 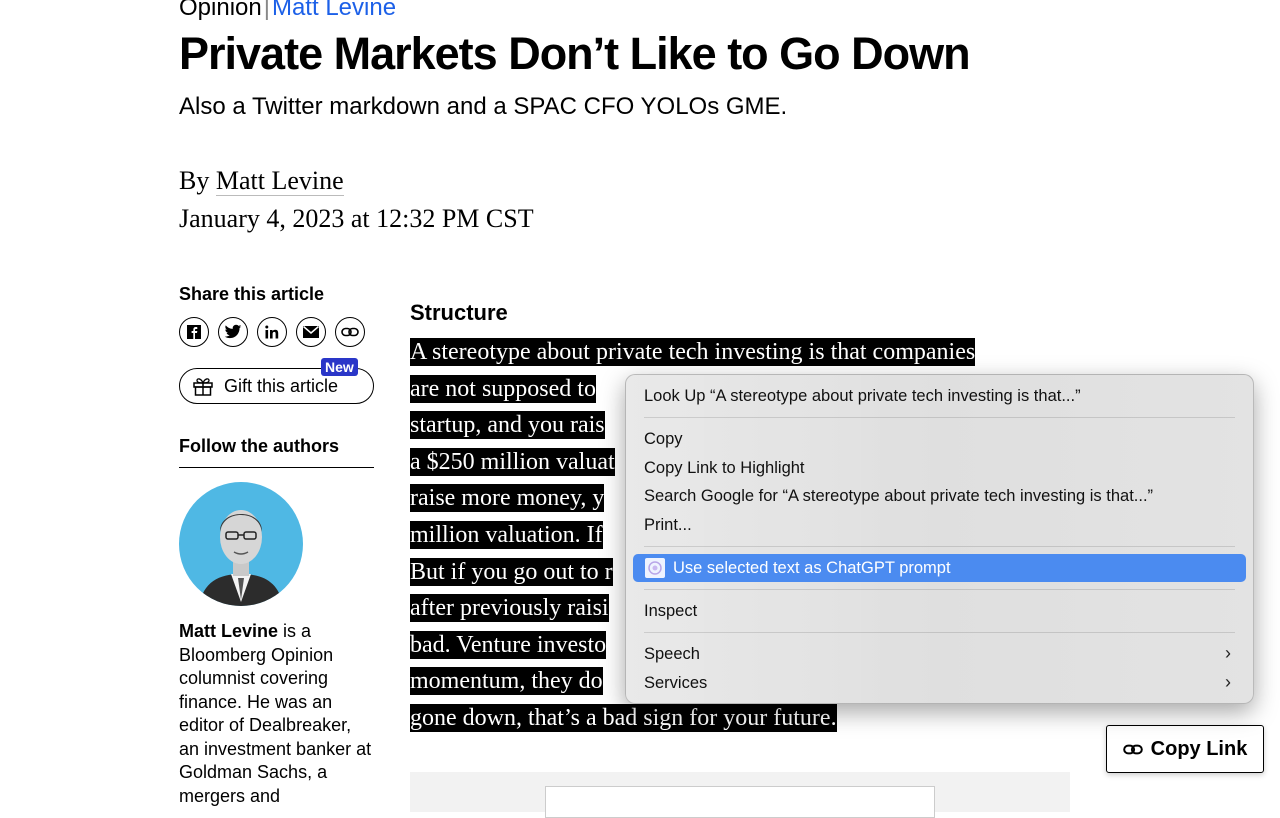 I want to click on bio-author-name: Matt Levine, so click(x=228, y=631).